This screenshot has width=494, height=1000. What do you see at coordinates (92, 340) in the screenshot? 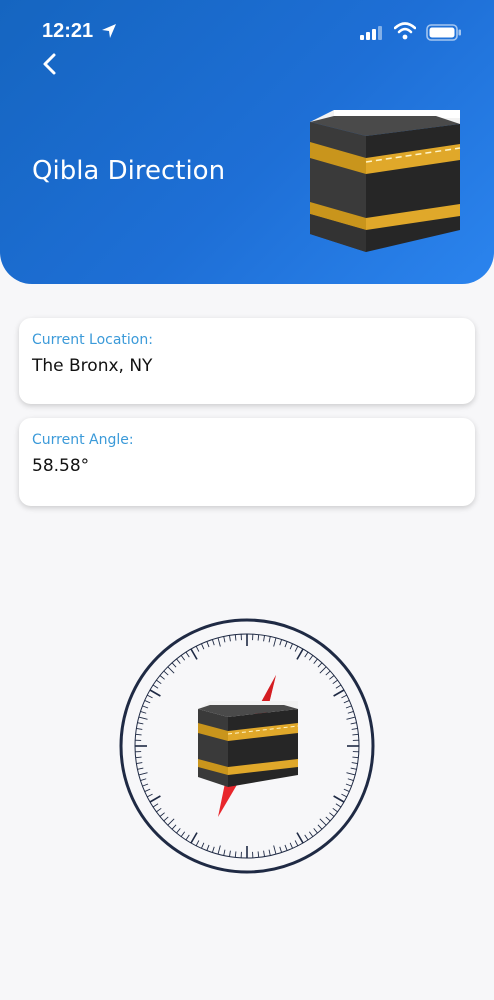
I see `location-label: Current Location:` at bounding box center [92, 340].